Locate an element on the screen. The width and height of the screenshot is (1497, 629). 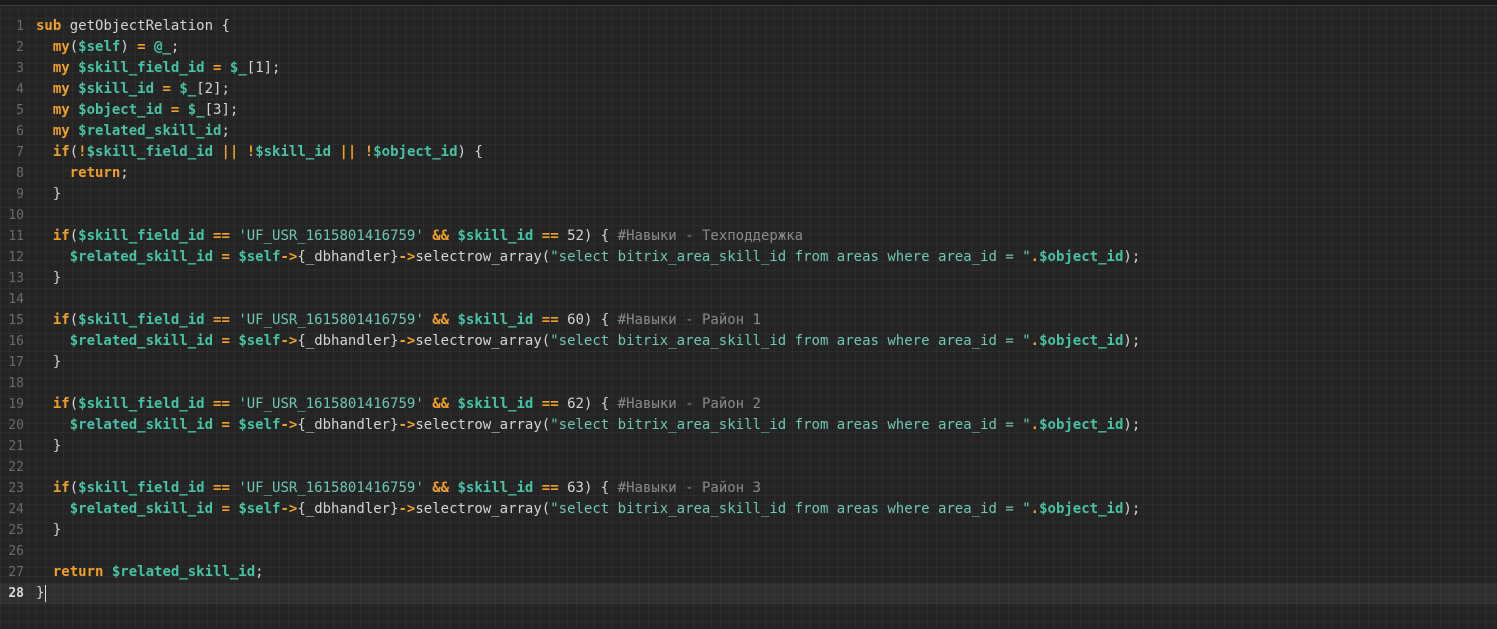
code-token: ) { is located at coordinates (470, 152).